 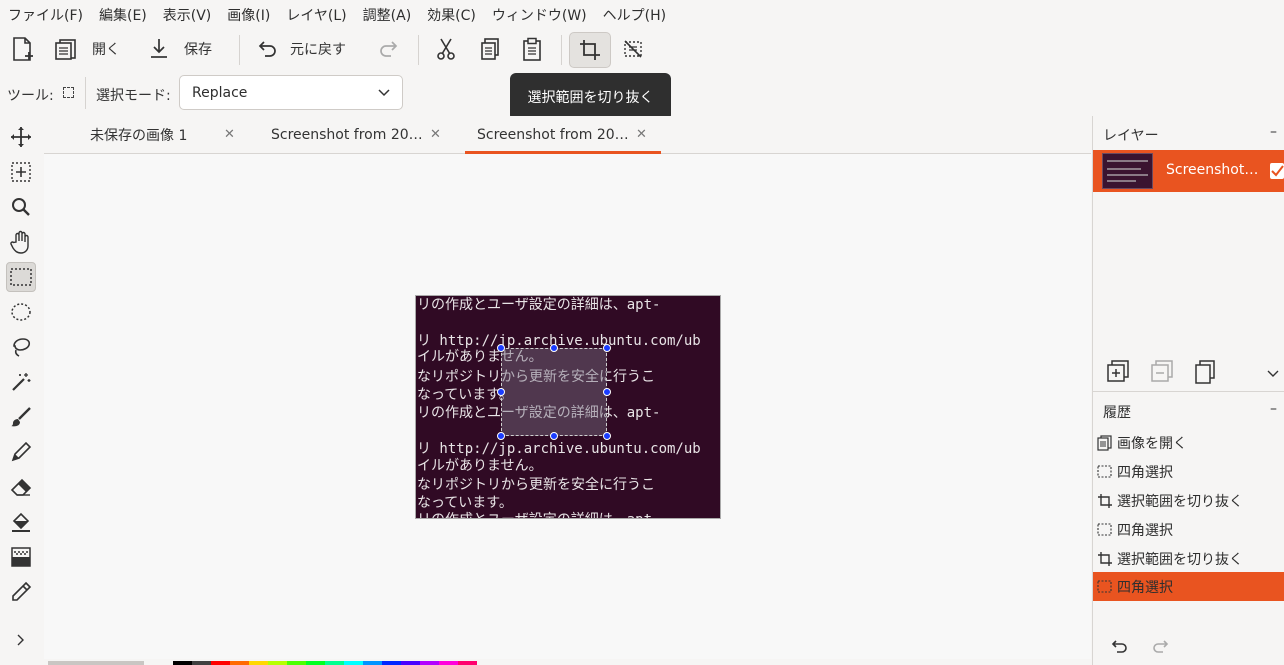 I want to click on history-item-label: 画像を開く, so click(x=1152, y=443).